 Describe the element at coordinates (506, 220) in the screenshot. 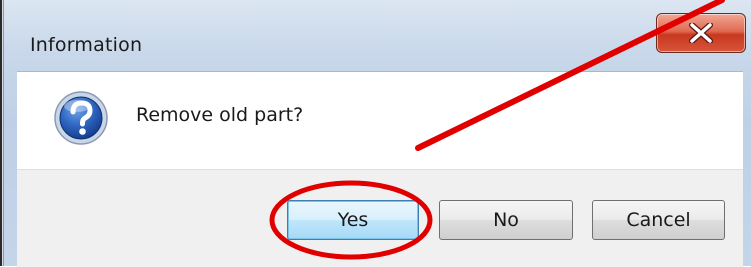

I see `no-button: No` at that location.